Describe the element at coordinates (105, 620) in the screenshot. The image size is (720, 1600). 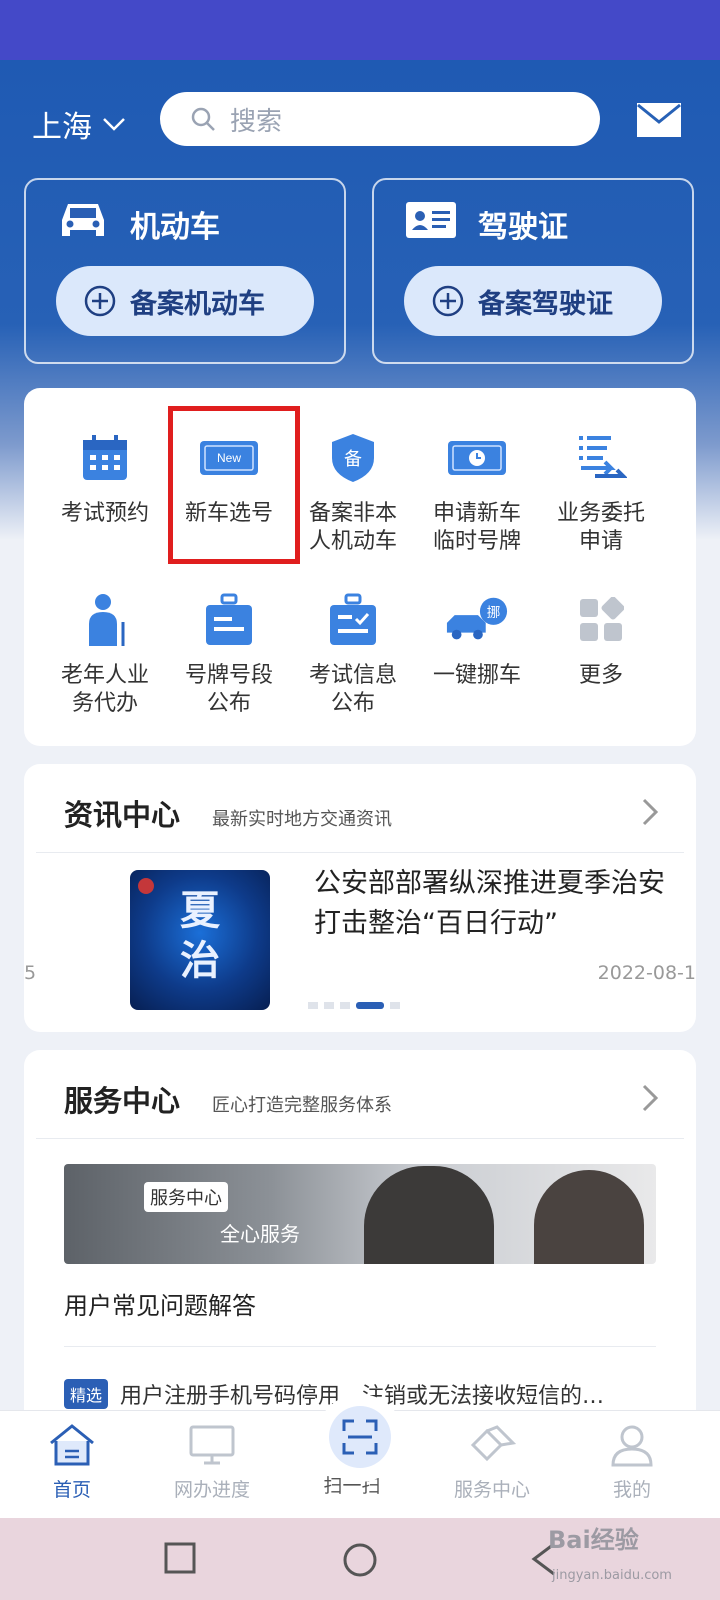
I see `elderly-icon` at that location.